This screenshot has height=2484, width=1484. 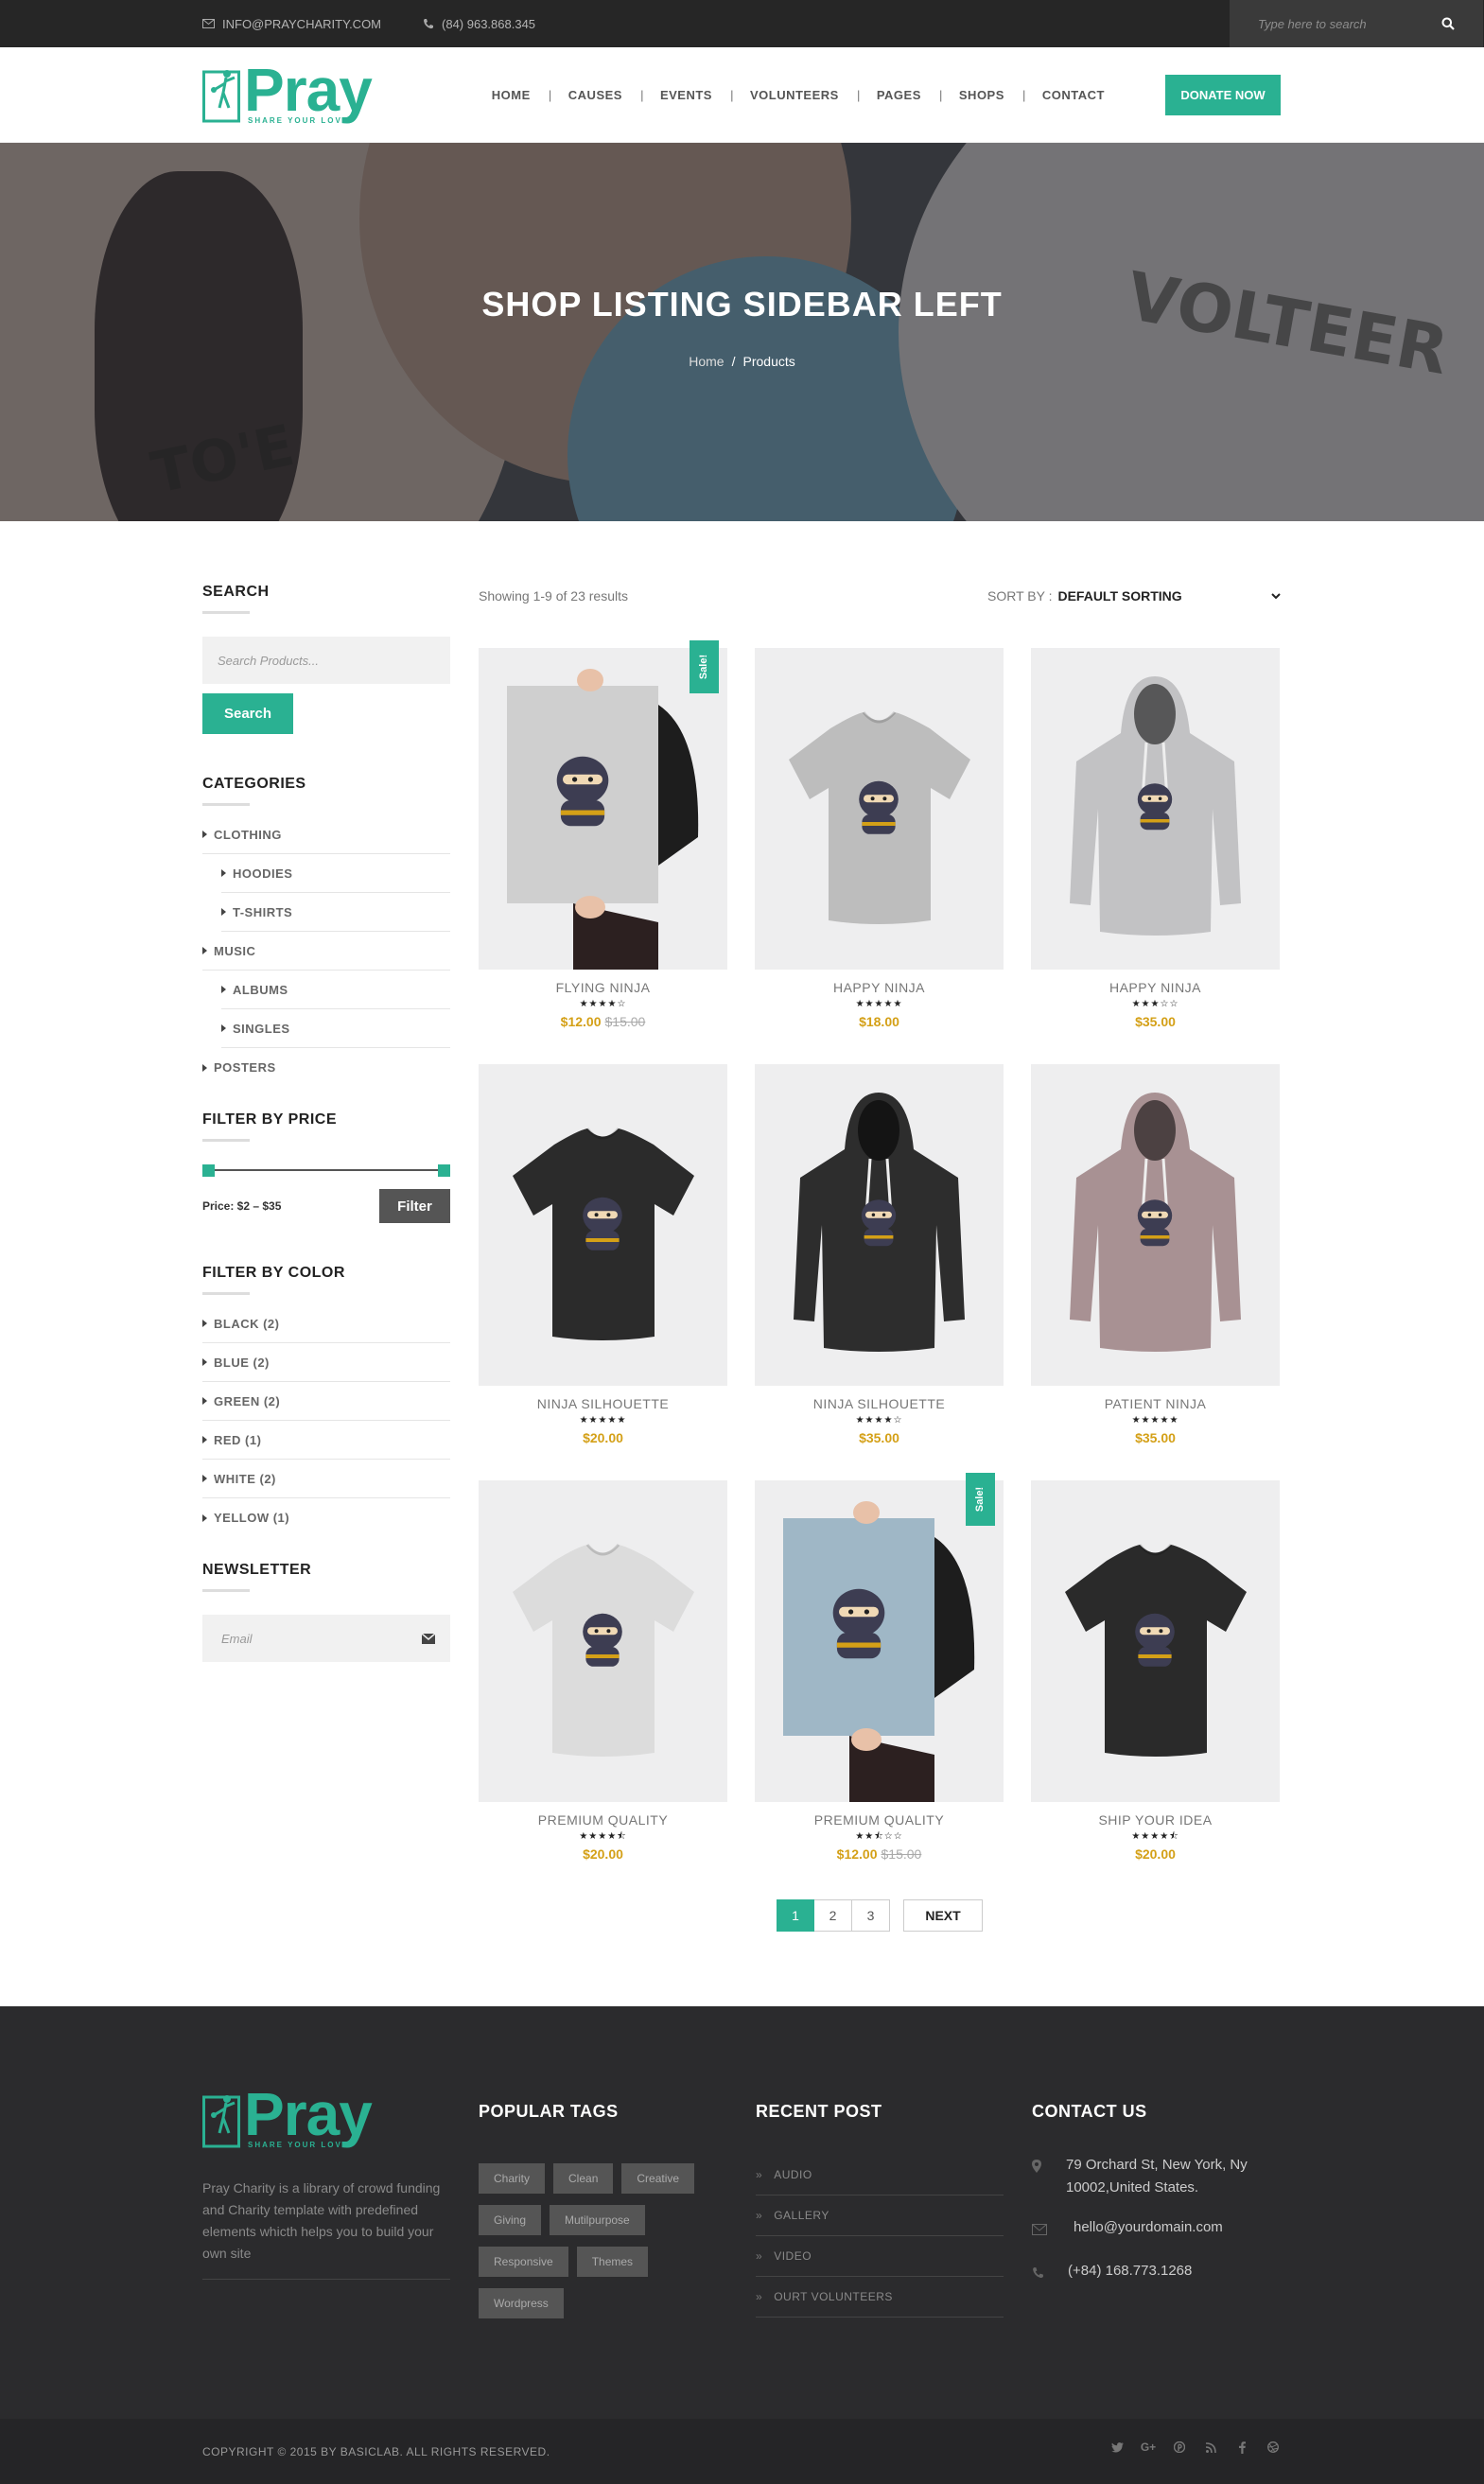 What do you see at coordinates (326, 1401) in the screenshot?
I see `color-filter-item: GREEN (2)` at bounding box center [326, 1401].